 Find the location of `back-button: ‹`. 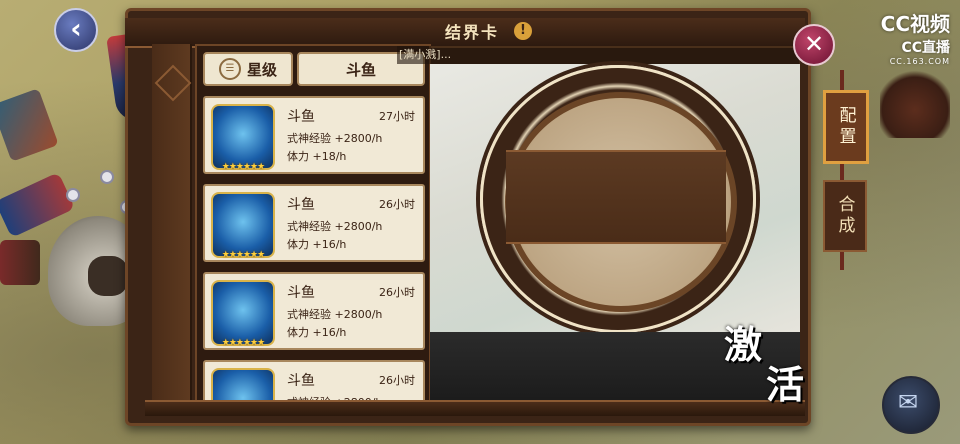

back-button: ‹ is located at coordinates (76, 30).